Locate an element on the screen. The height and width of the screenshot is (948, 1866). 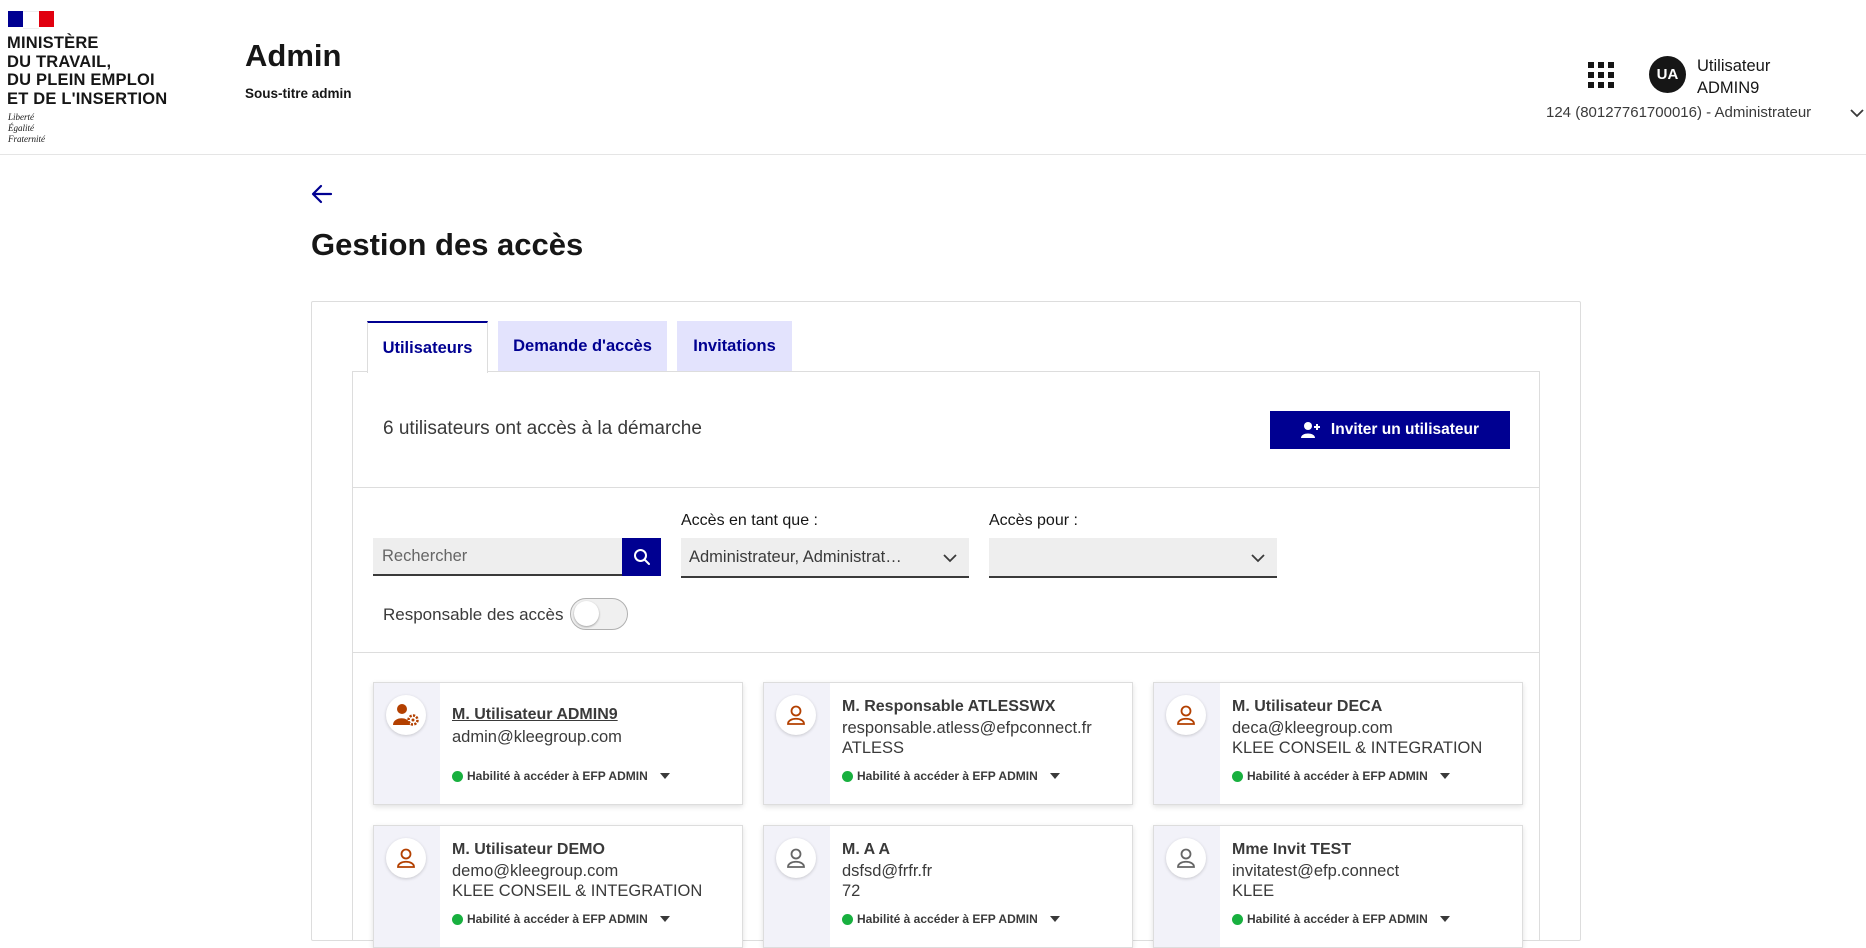
access-manager-toggle is located at coordinates (599, 614).